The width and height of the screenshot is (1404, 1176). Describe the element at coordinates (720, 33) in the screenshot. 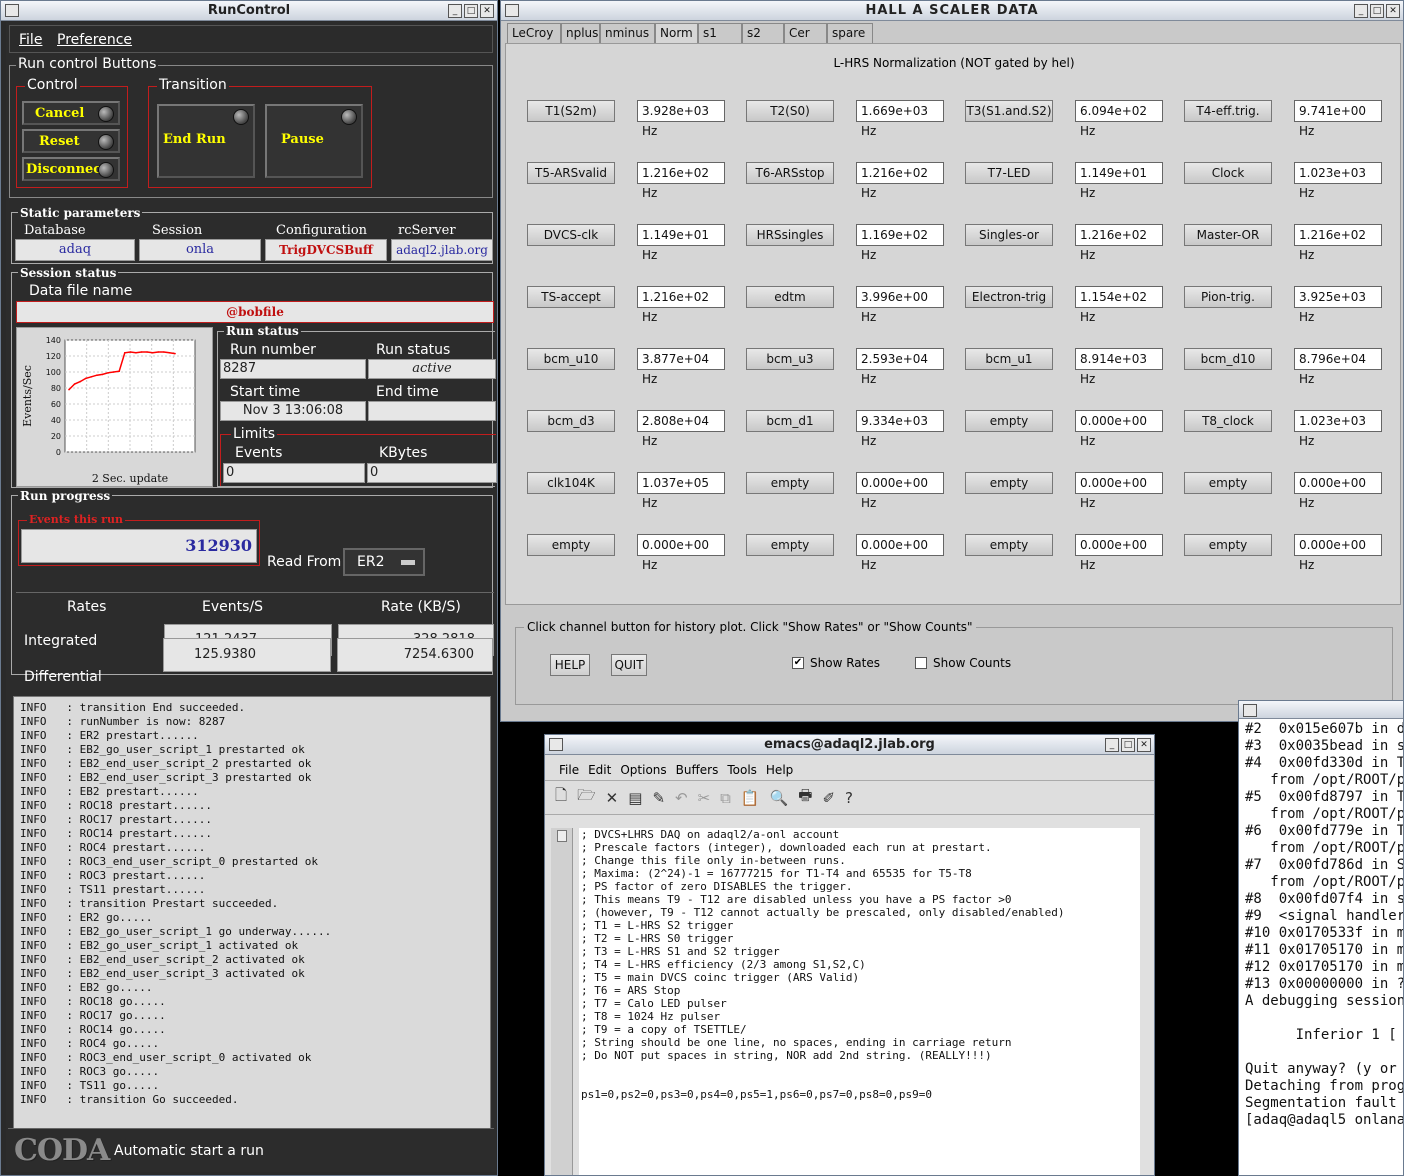

I see `tab-s1: s1` at that location.